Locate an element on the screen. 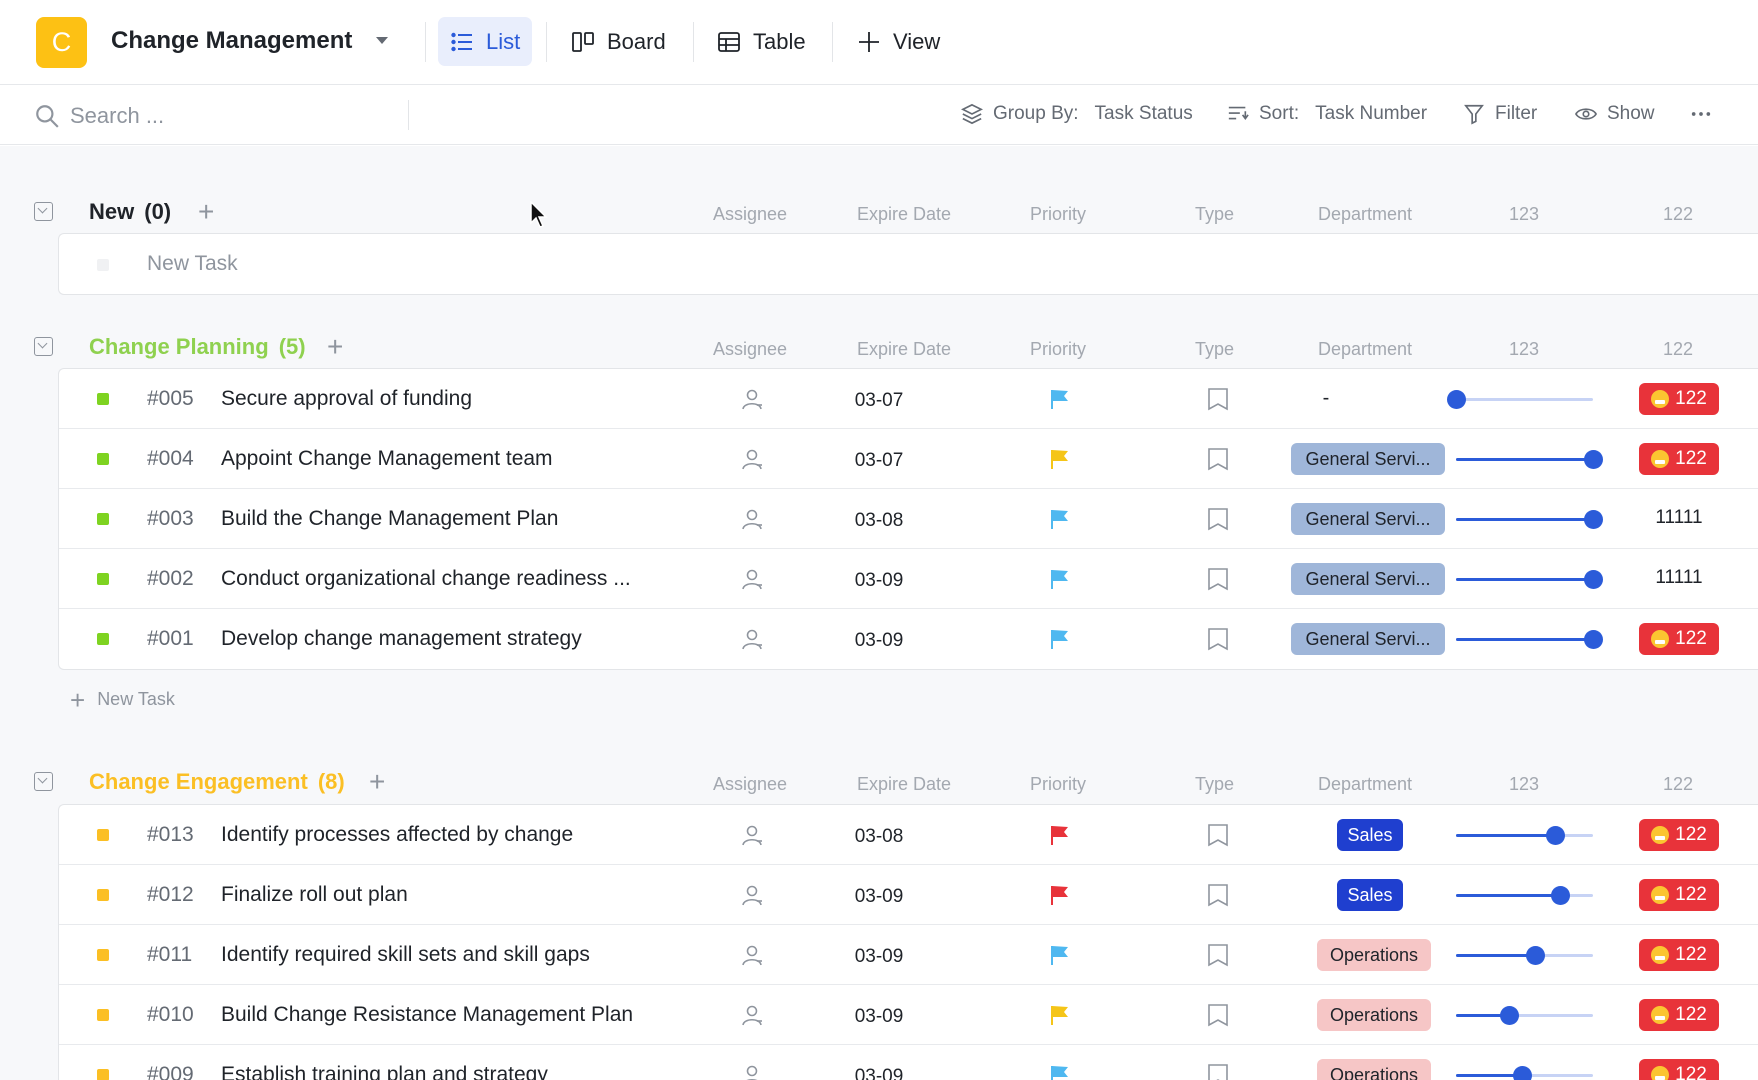 Image resolution: width=1758 pixels, height=1080 pixels. tab-table: Table is located at coordinates (761, 41).